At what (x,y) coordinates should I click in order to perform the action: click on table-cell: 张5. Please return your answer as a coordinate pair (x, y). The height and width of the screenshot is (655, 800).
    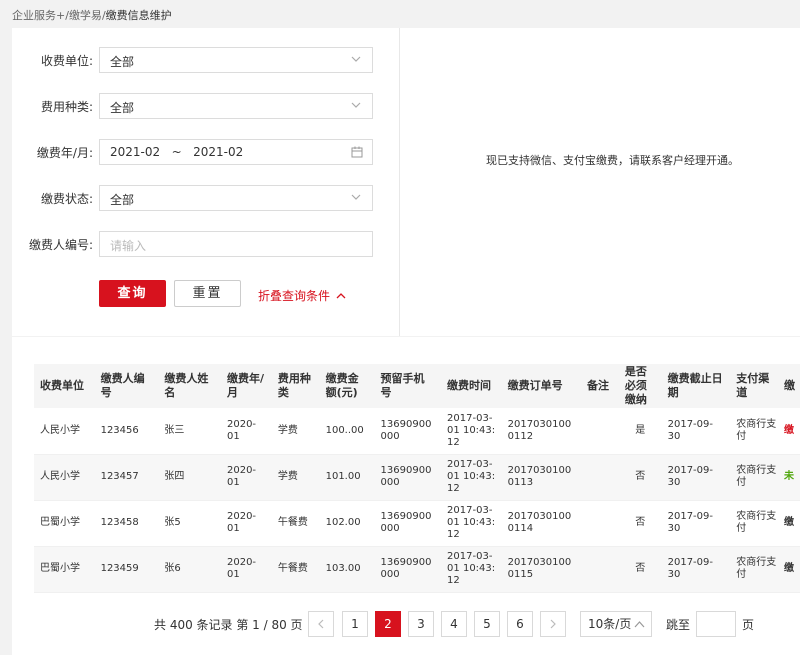
    Looking at the image, I should click on (189, 523).